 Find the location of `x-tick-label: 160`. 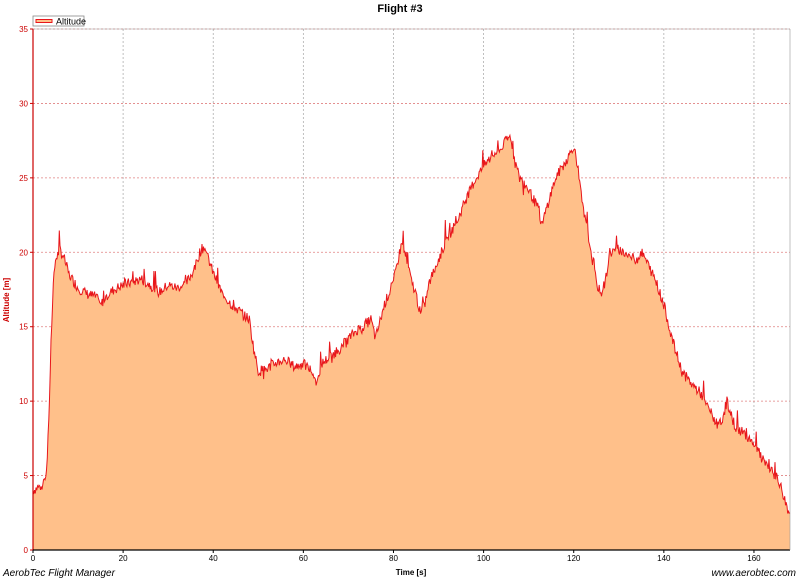

x-tick-label: 160 is located at coordinates (754, 558).